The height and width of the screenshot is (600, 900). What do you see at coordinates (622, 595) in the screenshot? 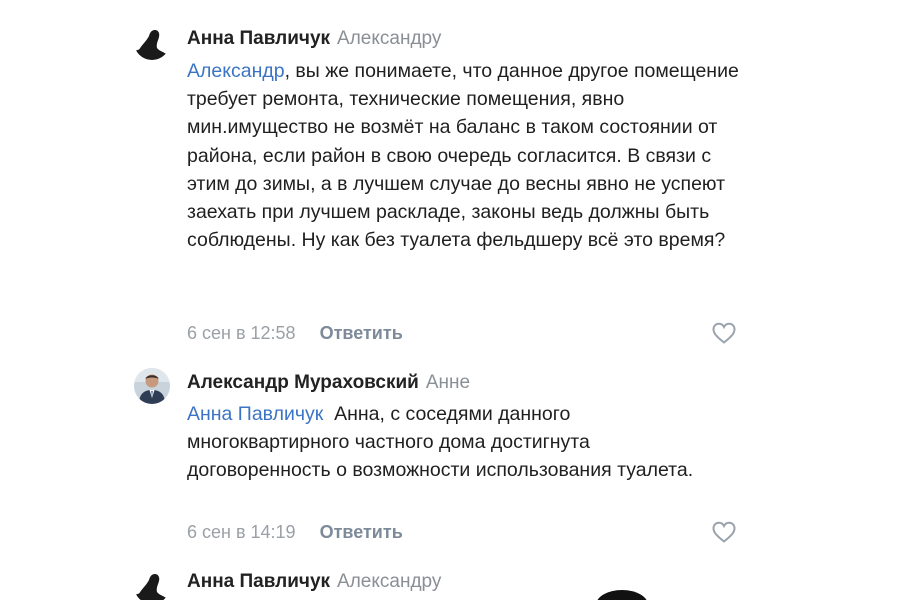
I see `partial-avatar` at bounding box center [622, 595].